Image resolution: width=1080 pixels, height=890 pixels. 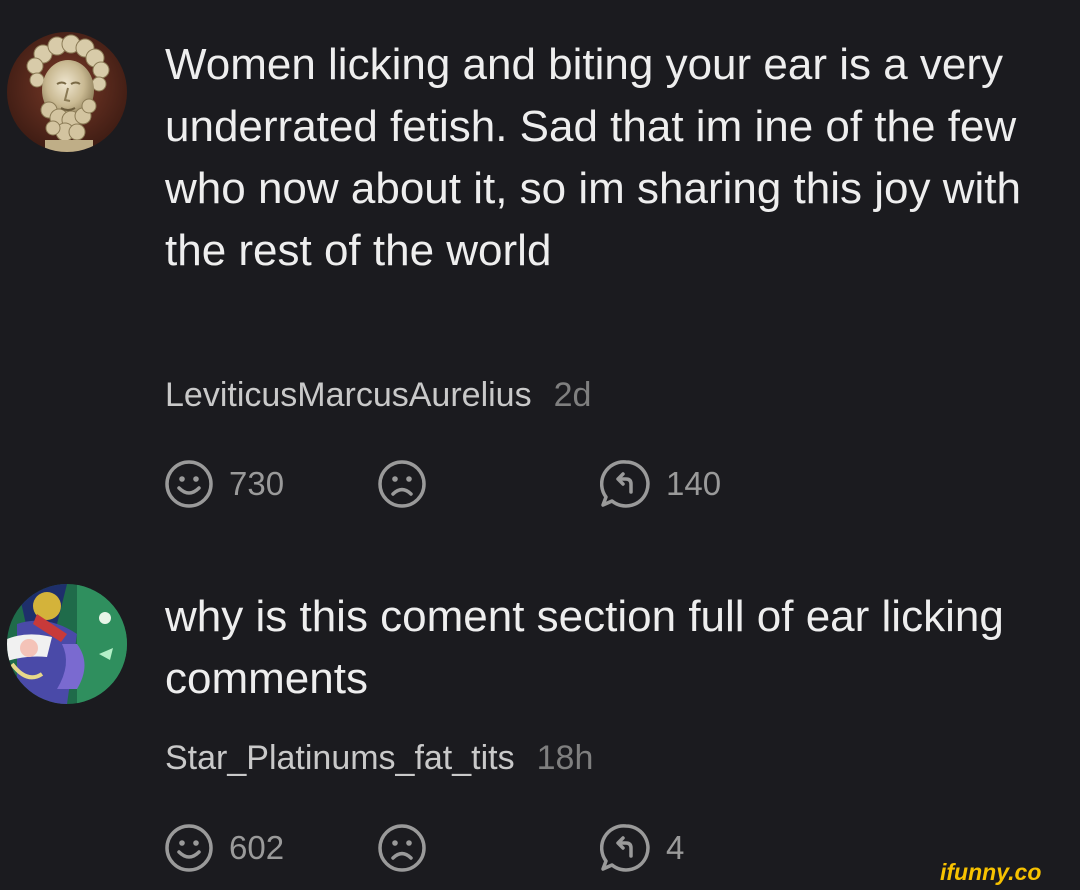 I want to click on anime-character-avatar, so click(x=67, y=644).